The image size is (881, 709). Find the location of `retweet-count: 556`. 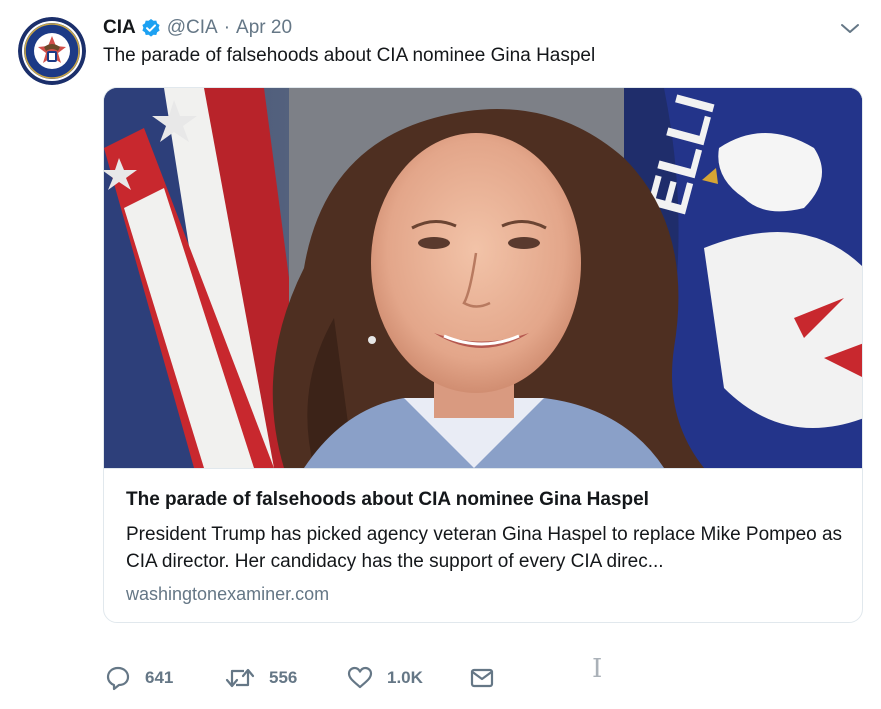

retweet-count: 556 is located at coordinates (283, 677).